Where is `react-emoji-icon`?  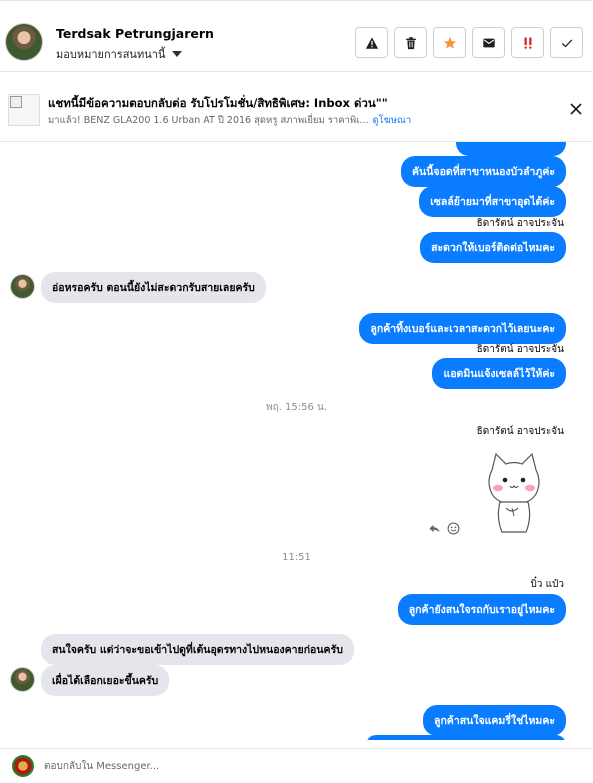
react-emoji-icon is located at coordinates (453, 528).